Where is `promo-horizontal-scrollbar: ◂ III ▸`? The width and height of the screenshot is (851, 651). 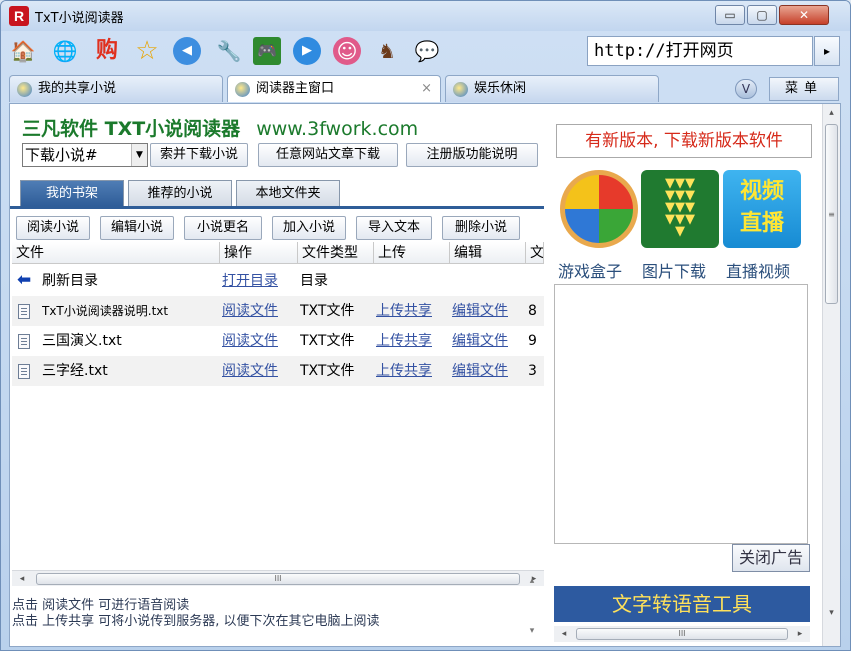 promo-horizontal-scrollbar: ◂ III ▸ is located at coordinates (682, 634).